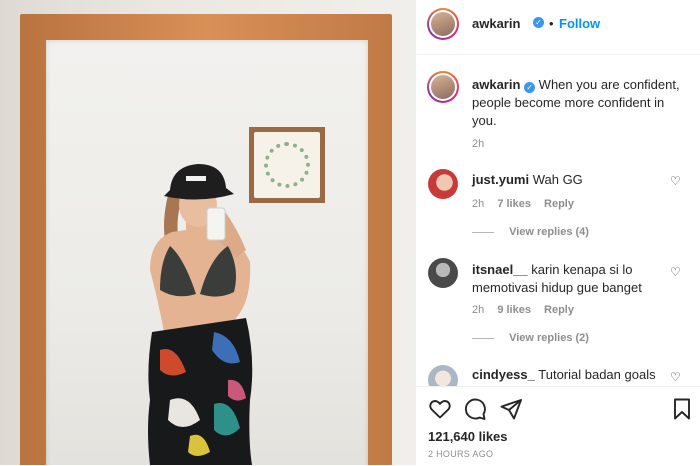  I want to click on comment-icon, so click(475, 409).